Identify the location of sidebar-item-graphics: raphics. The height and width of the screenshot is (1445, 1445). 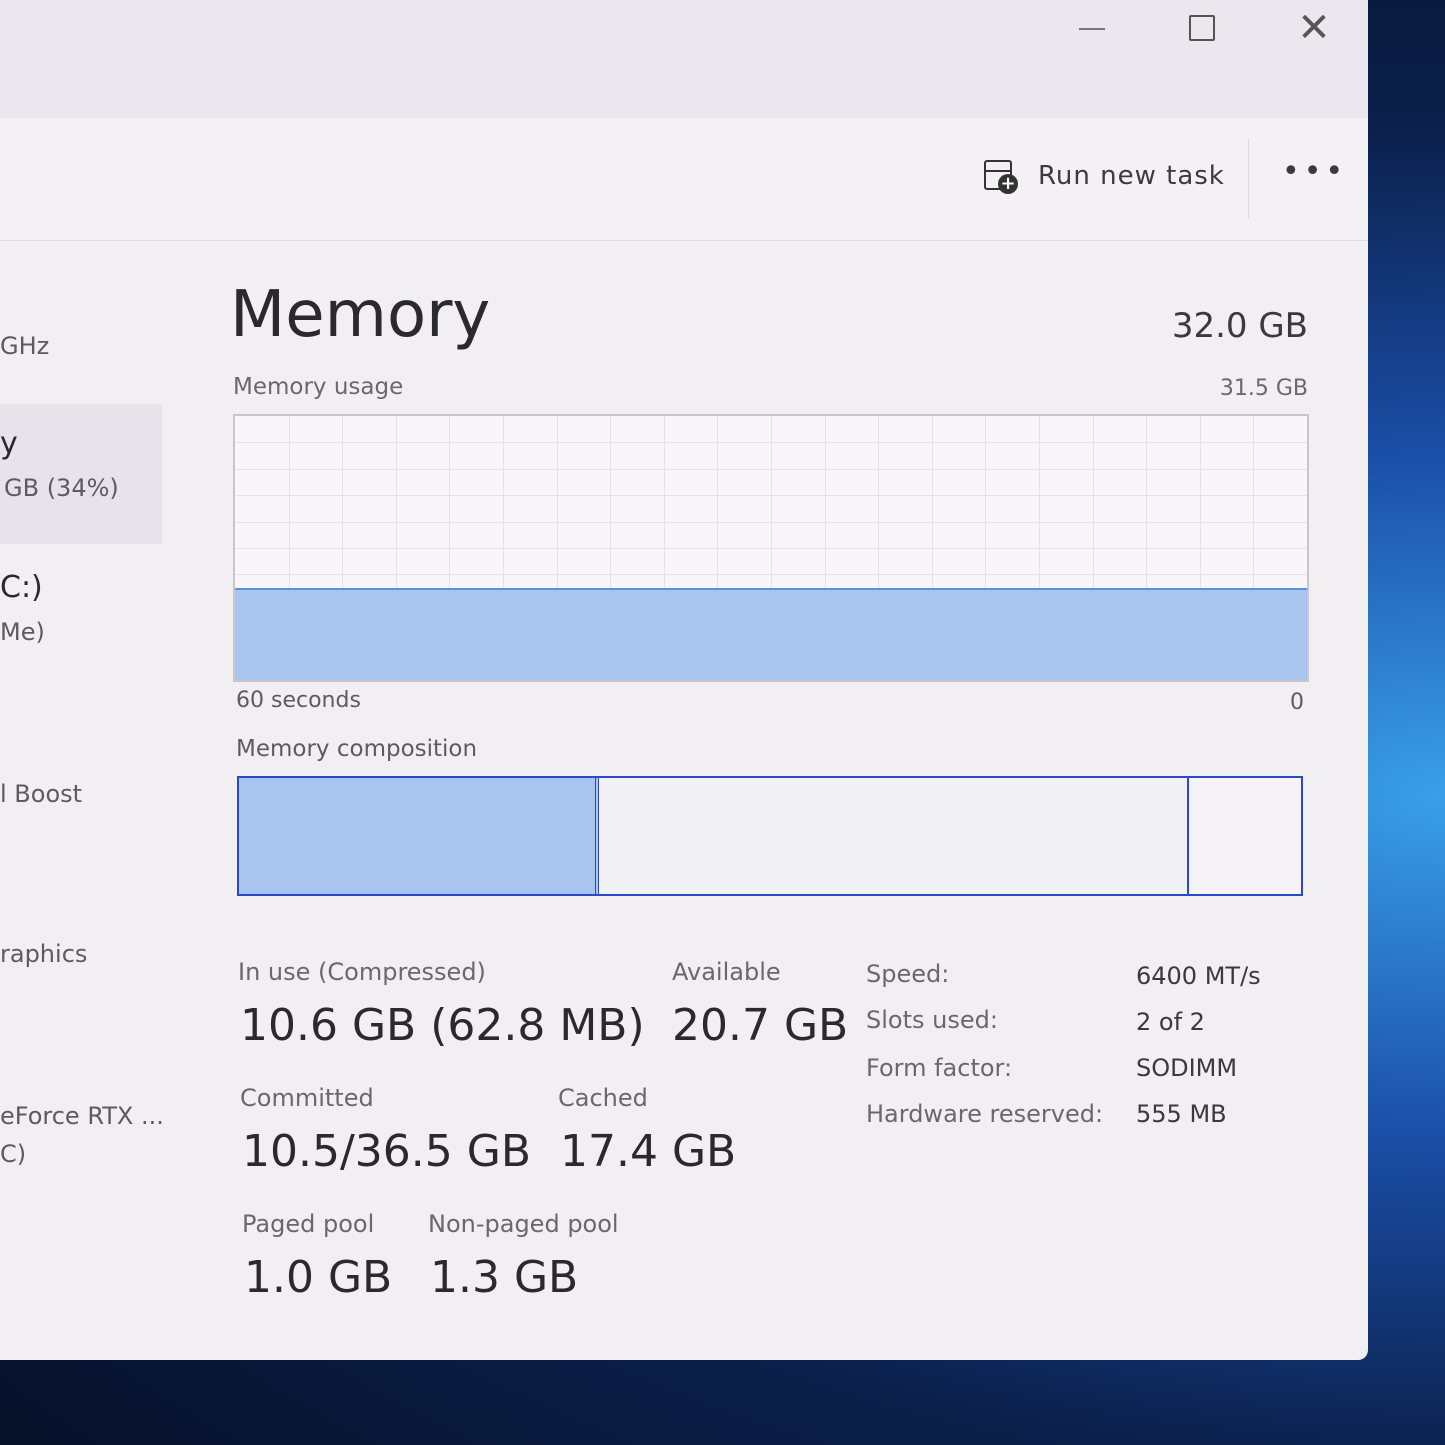
(43, 954).